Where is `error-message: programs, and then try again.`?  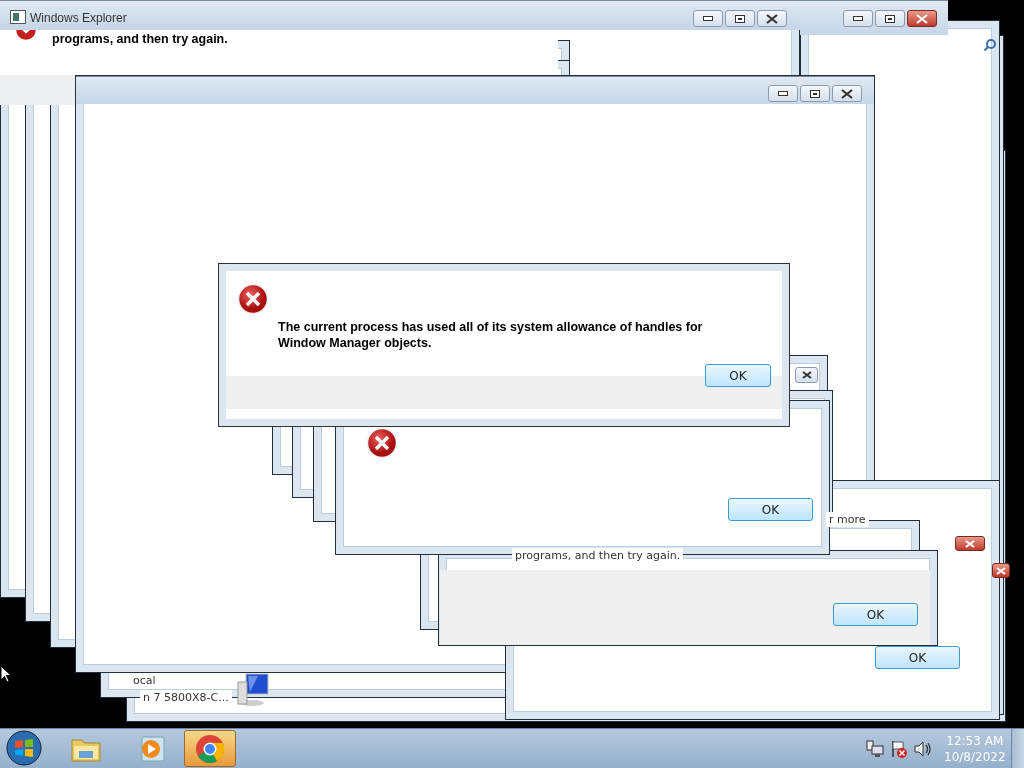
error-message: programs, and then try again. is located at coordinates (140, 39).